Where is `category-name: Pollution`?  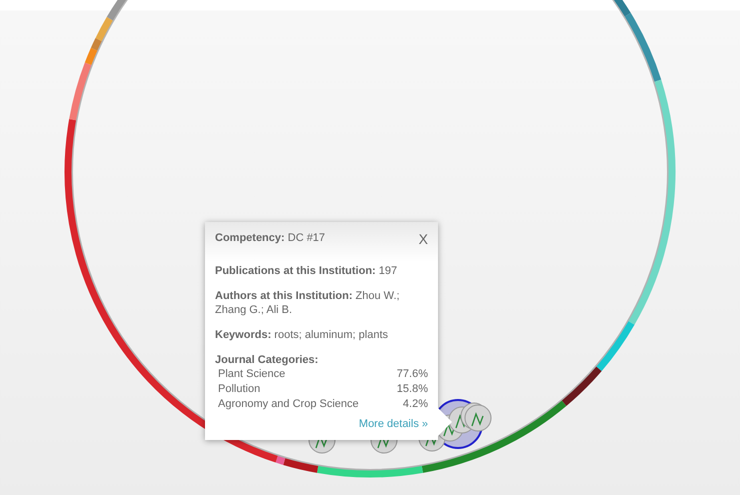
category-name: Pollution is located at coordinates (239, 389).